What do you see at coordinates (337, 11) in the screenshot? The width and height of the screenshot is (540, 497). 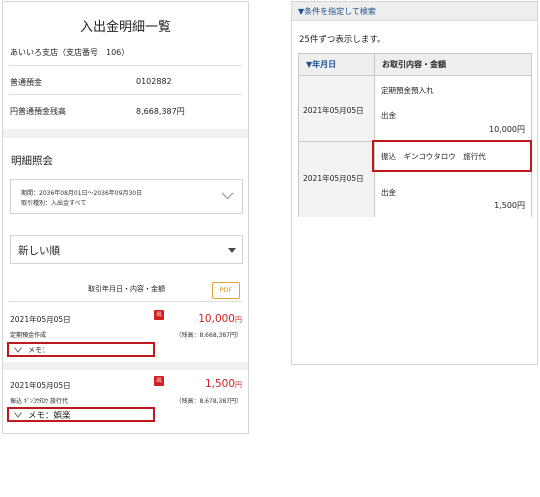 I see `search-conditions-label: ▼条件を指定して検索` at bounding box center [337, 11].